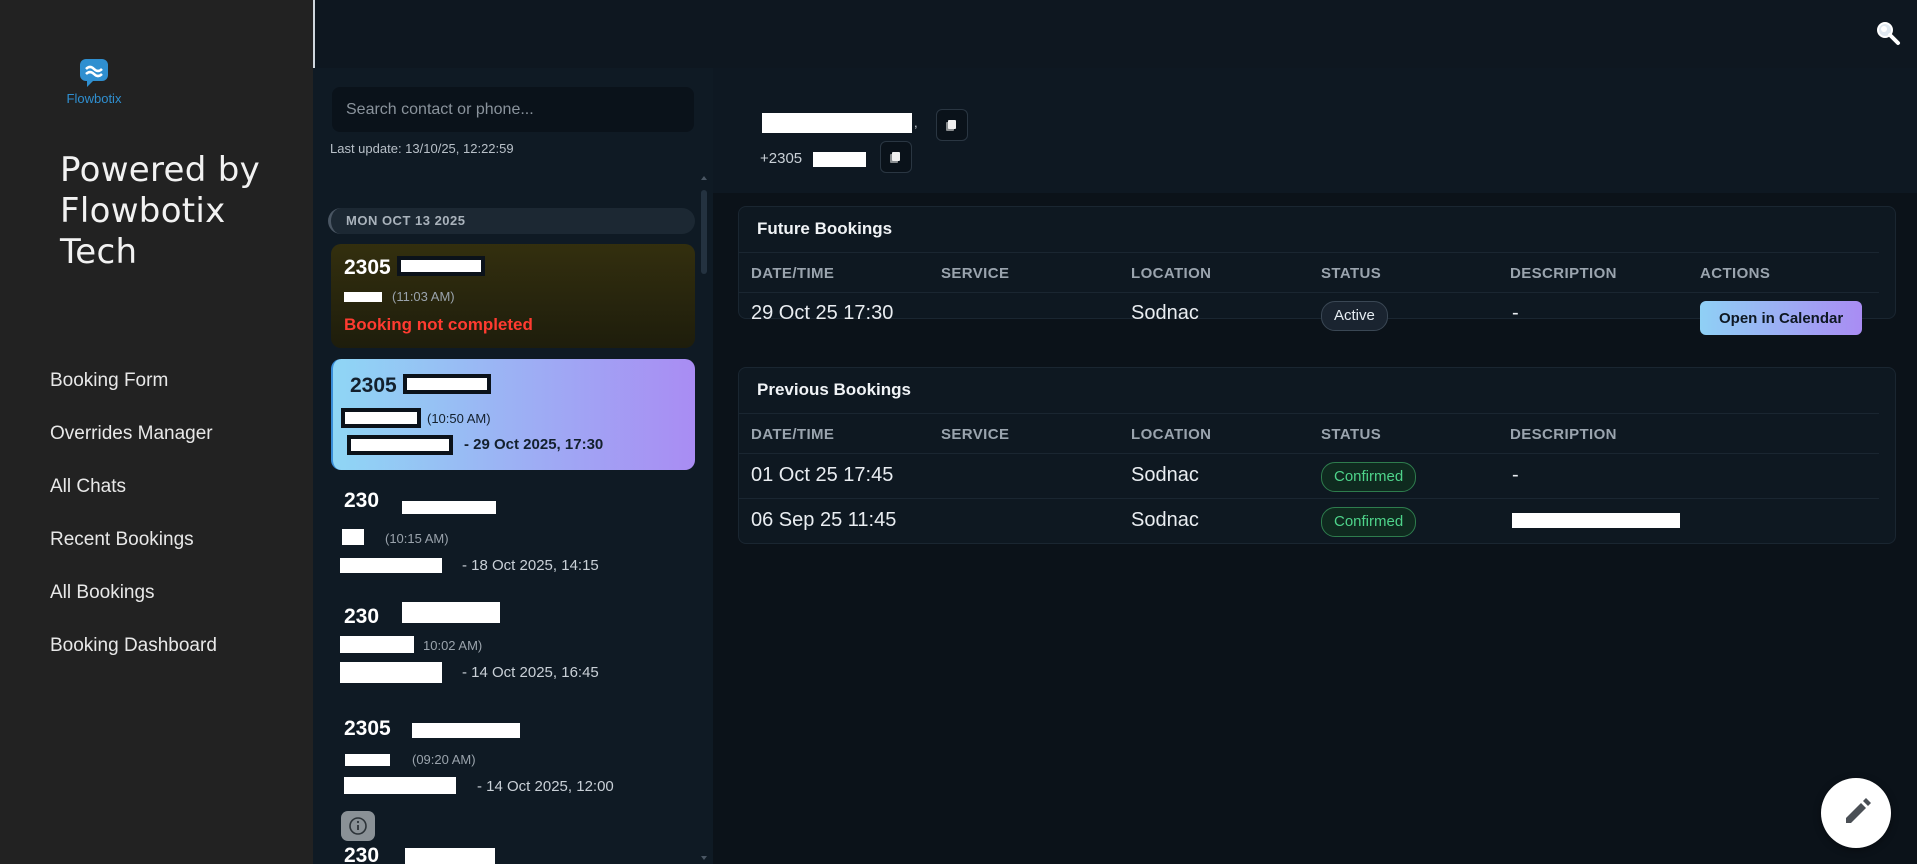  I want to click on contact-search-input, so click(513, 109).